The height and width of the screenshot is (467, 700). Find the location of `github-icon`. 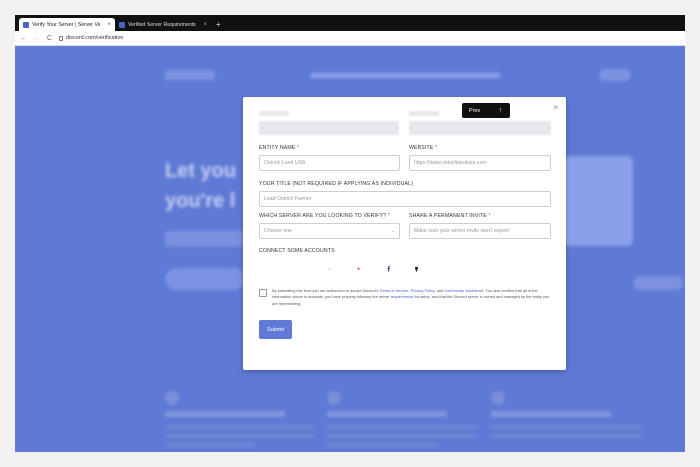

github-icon is located at coordinates (416, 268).